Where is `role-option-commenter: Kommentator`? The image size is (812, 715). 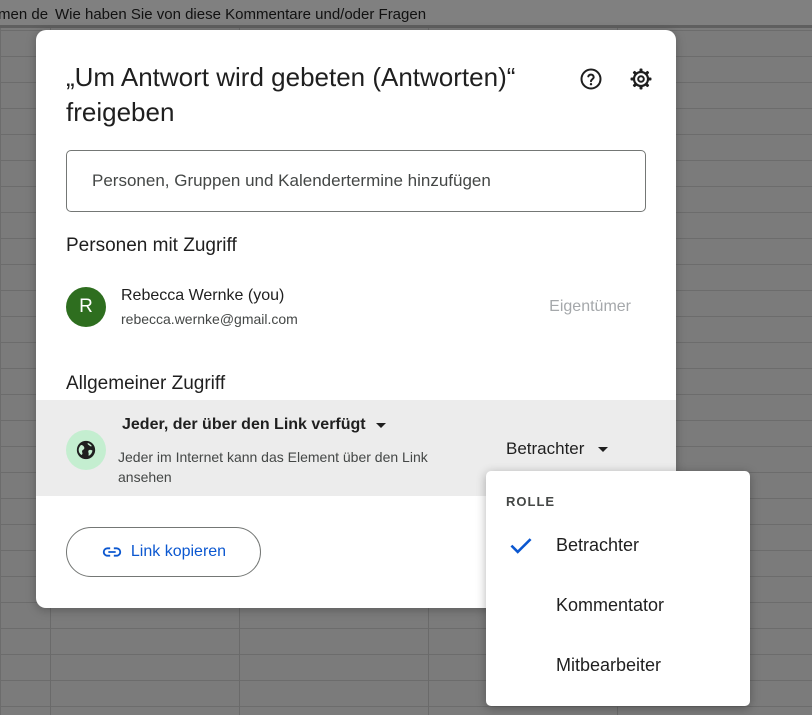 role-option-commenter: Kommentator is located at coordinates (618, 606).